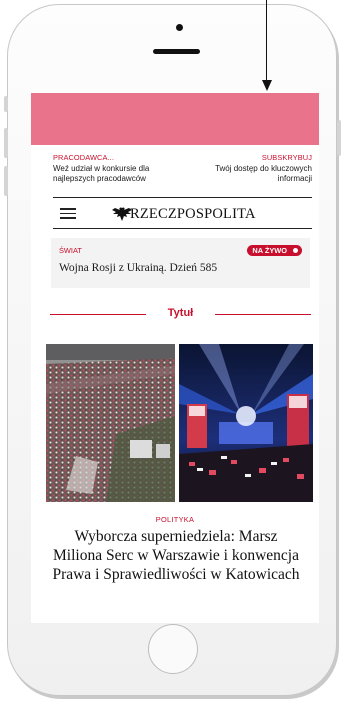 The height and width of the screenshot is (704, 344). Describe the element at coordinates (173, 649) in the screenshot. I see `home-button` at that location.